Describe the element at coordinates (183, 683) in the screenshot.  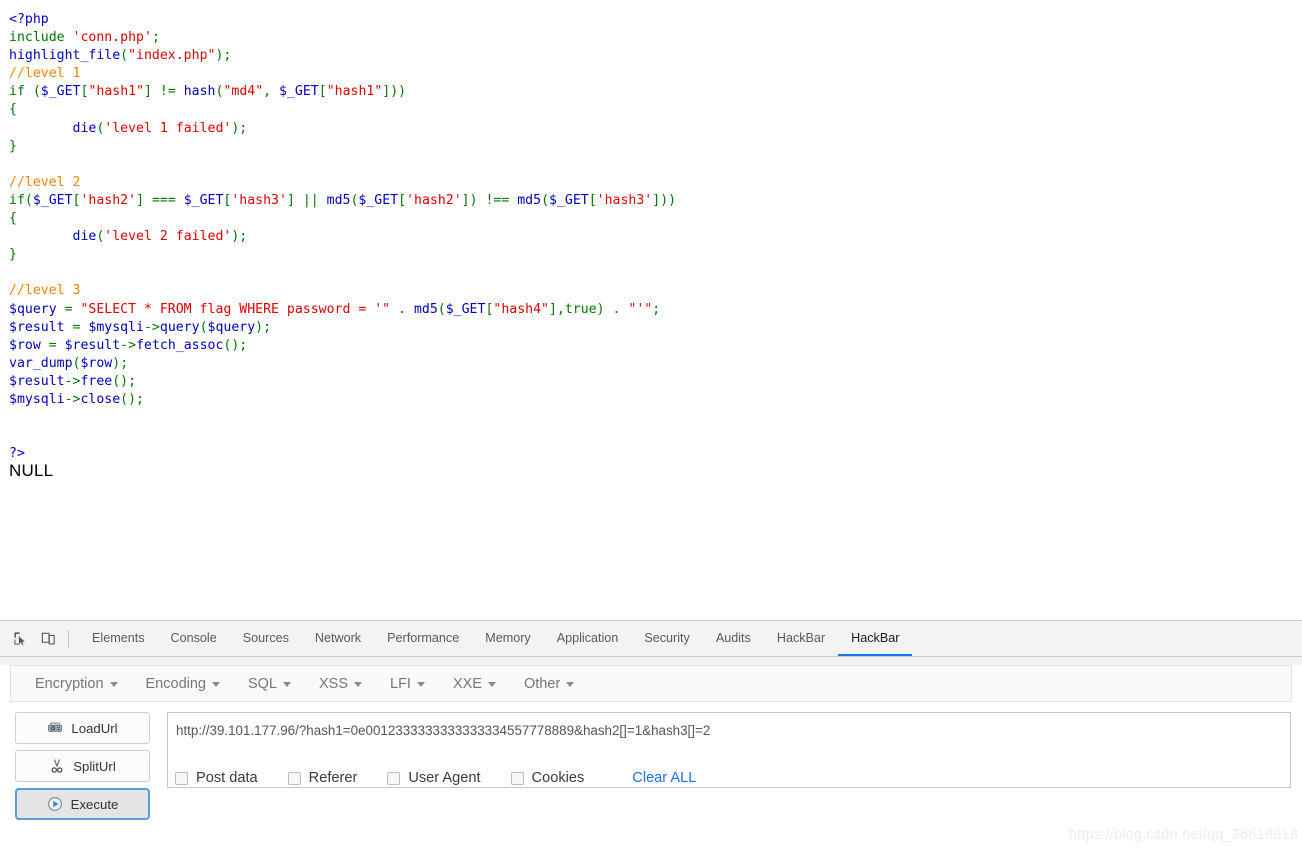
I see `hackbar-menu-encoding: Encoding` at that location.